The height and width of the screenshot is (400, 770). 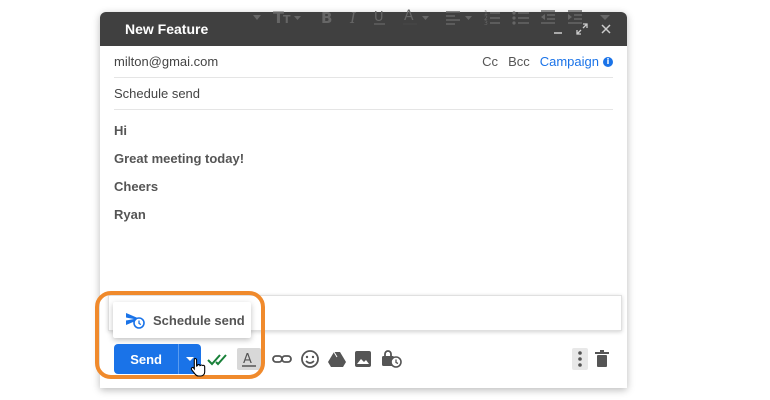 I want to click on svg-text: I, so click(x=353, y=17).